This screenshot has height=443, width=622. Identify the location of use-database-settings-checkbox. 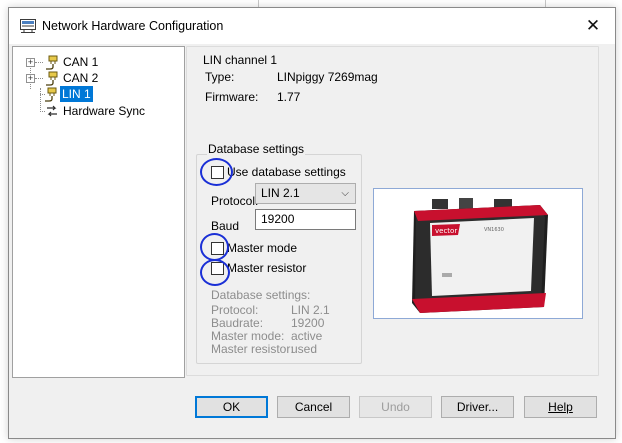
(217, 172).